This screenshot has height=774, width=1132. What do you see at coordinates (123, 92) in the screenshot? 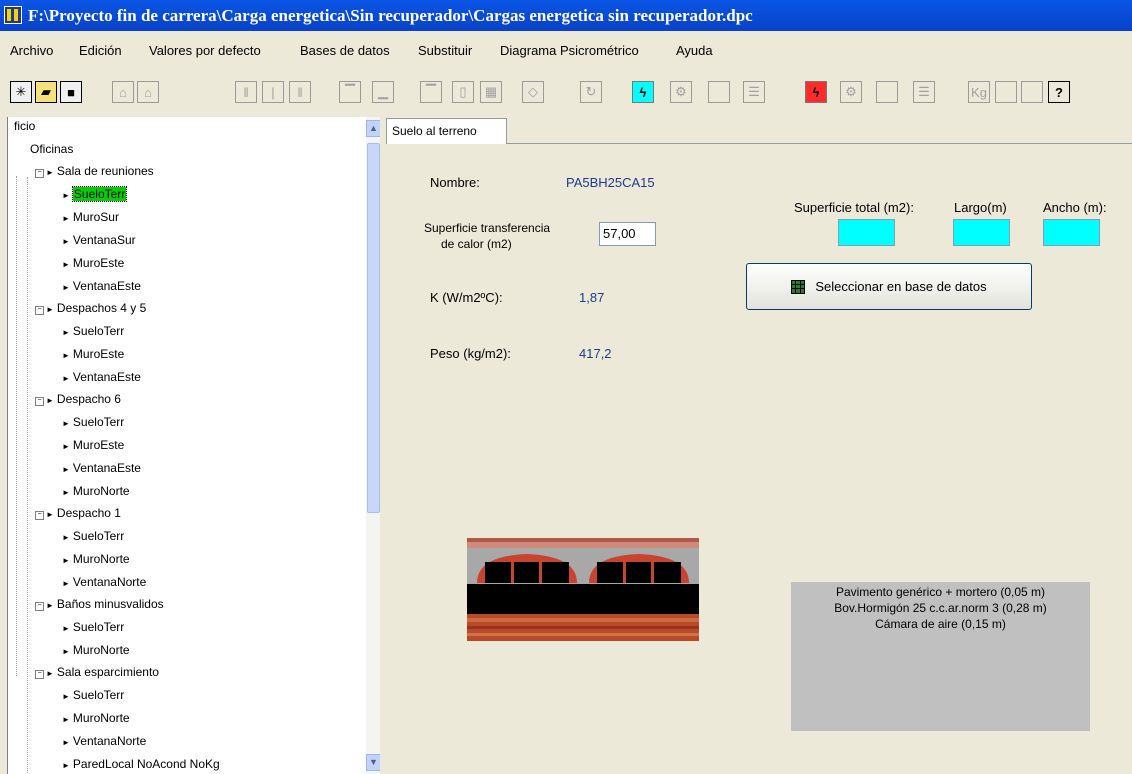
I see `building-icon: ⌂` at bounding box center [123, 92].